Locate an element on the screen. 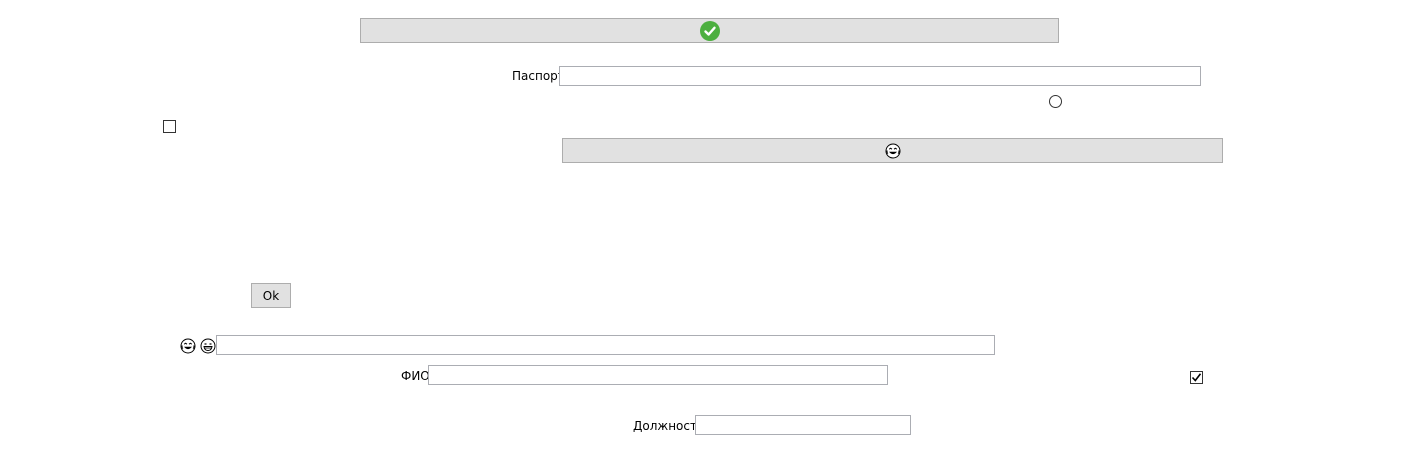 The image size is (1417, 455). passport-label: Паспорт is located at coordinates (538, 76).